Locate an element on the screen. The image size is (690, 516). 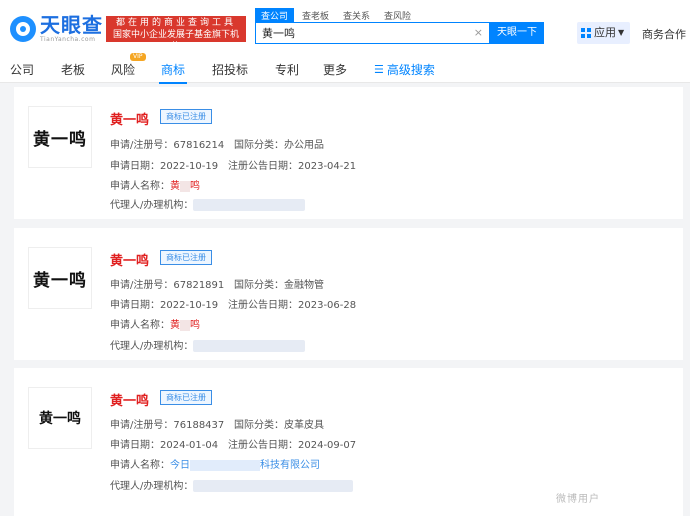
publish-date: 注册公告日期：2024-09-07 is located at coordinates (292, 443).